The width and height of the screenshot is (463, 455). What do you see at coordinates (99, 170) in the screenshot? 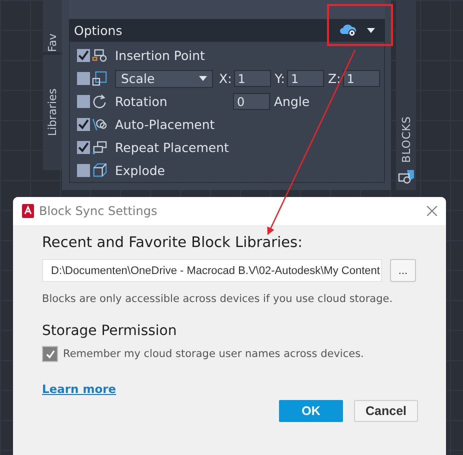
I see `explode-cube-icon` at bounding box center [99, 170].